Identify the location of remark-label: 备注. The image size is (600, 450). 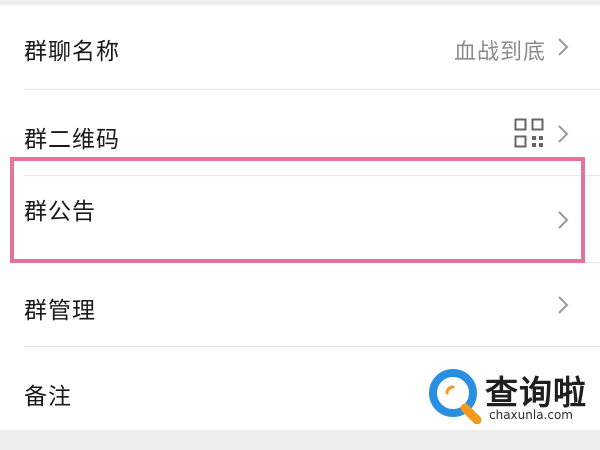
(48, 397).